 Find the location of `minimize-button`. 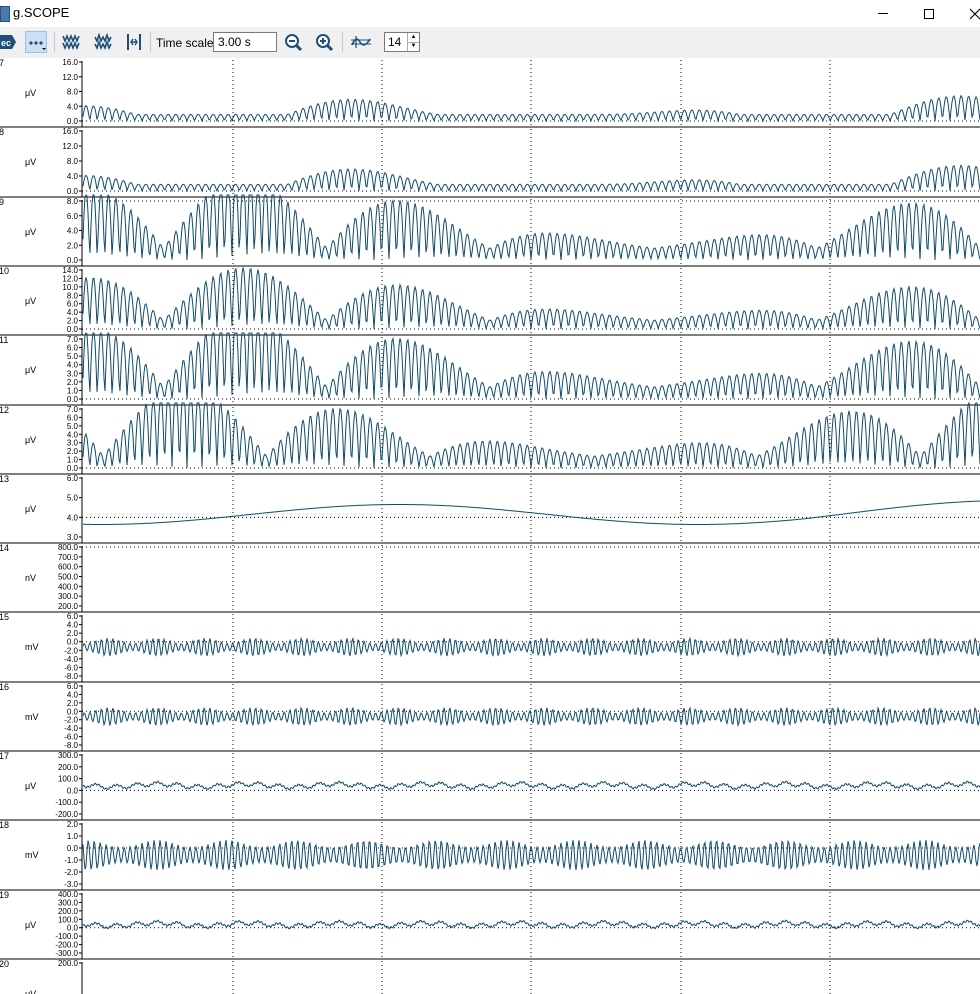

minimize-button is located at coordinates (883, 13).